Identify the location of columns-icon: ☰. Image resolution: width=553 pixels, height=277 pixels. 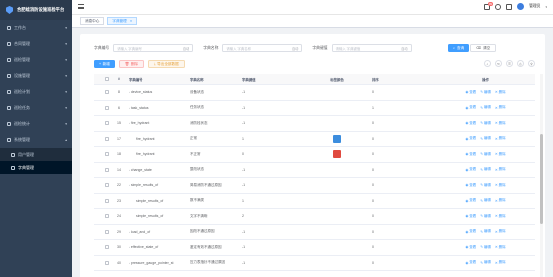
(509, 63).